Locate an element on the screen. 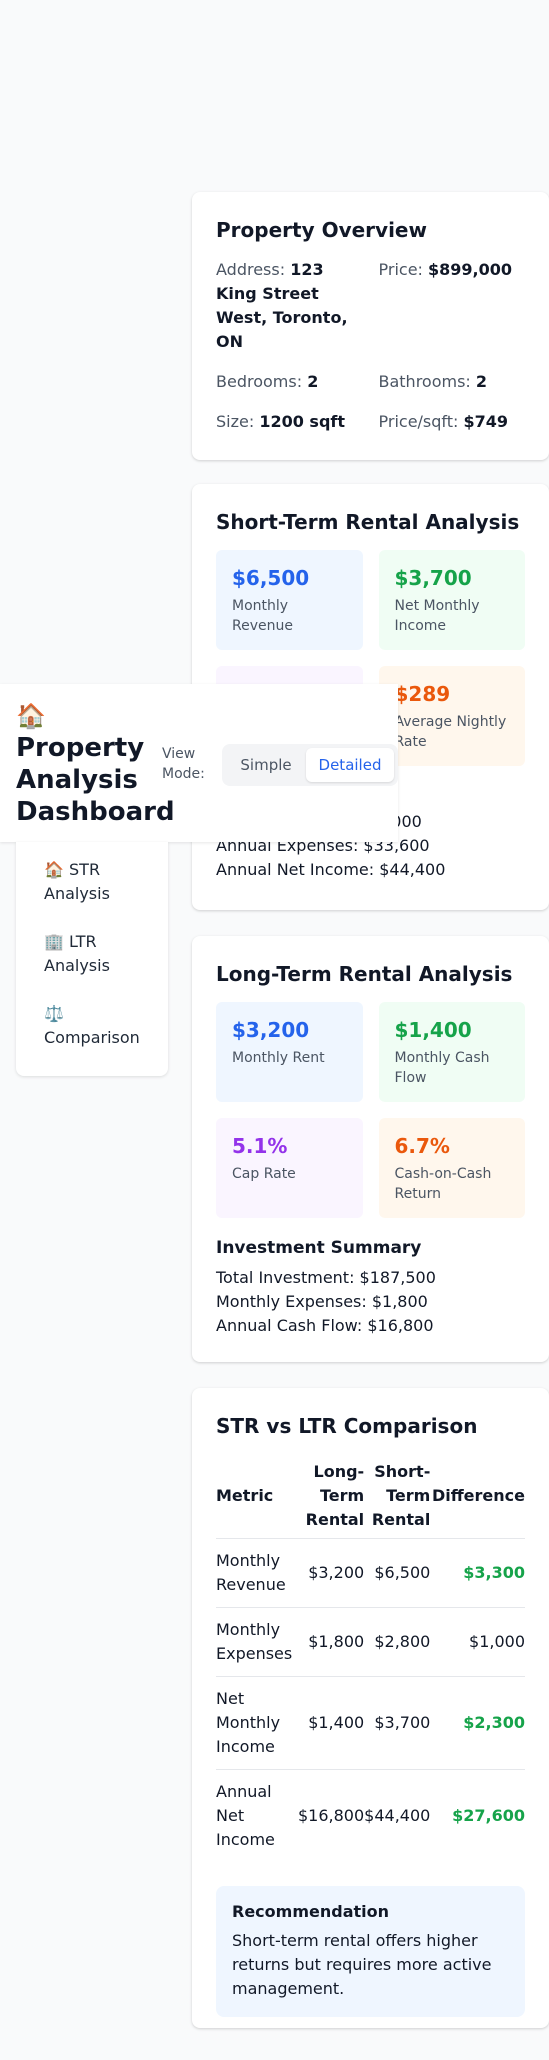  metric-value: $289 is located at coordinates (422, 694).